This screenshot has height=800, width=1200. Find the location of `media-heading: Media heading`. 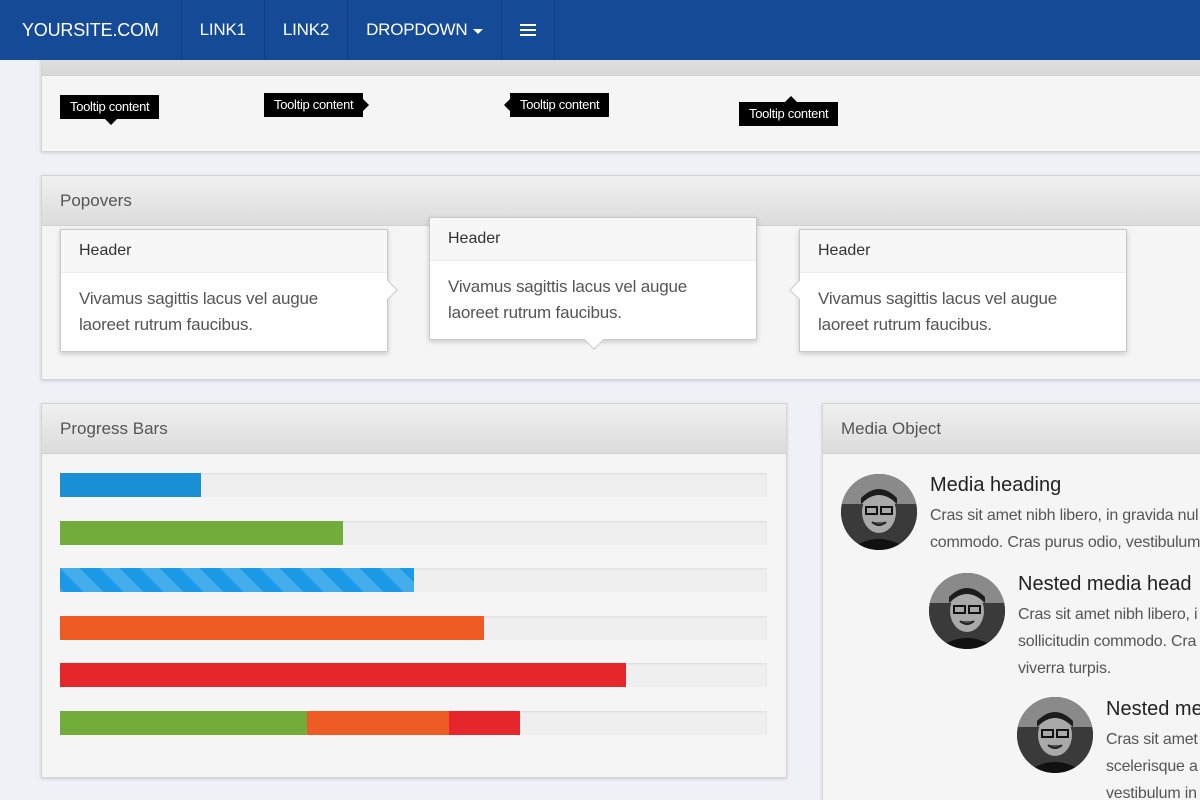

media-heading: Media heading is located at coordinates (996, 485).